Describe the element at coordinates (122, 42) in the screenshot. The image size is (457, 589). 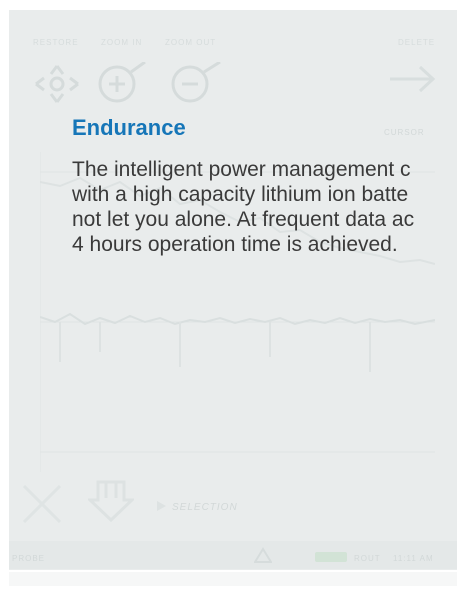
I see `zoom-in-label: ZOOM IN` at that location.